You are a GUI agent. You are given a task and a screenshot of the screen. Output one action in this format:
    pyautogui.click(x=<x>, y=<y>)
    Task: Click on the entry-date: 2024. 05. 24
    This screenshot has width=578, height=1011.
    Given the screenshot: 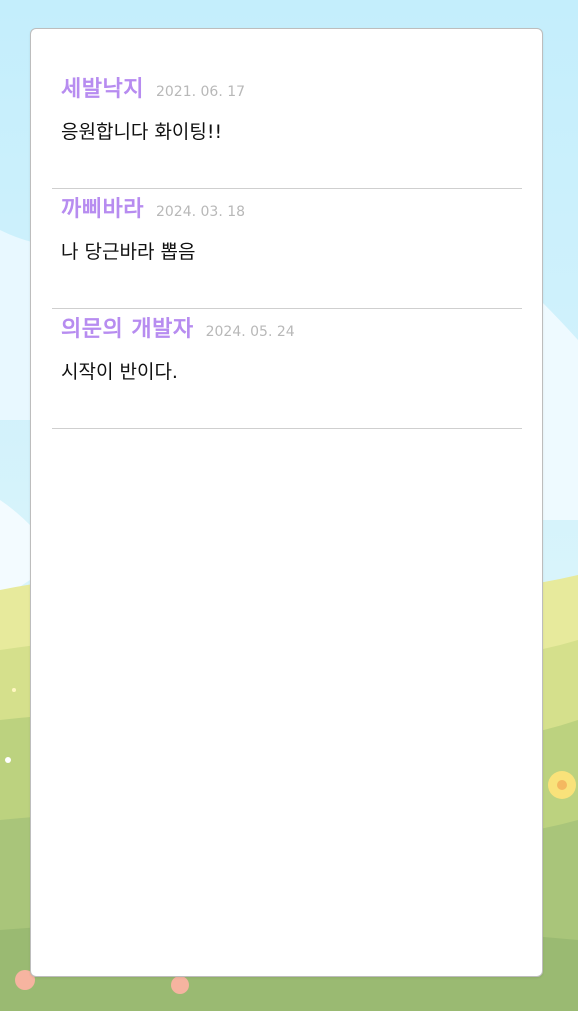 What is the action you would take?
    pyautogui.click(x=250, y=332)
    